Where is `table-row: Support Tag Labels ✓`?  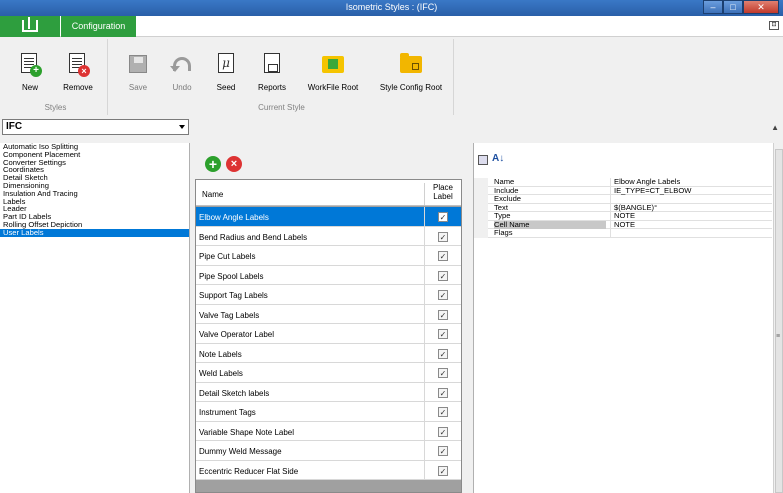 table-row: Support Tag Labels ✓ is located at coordinates (328, 295).